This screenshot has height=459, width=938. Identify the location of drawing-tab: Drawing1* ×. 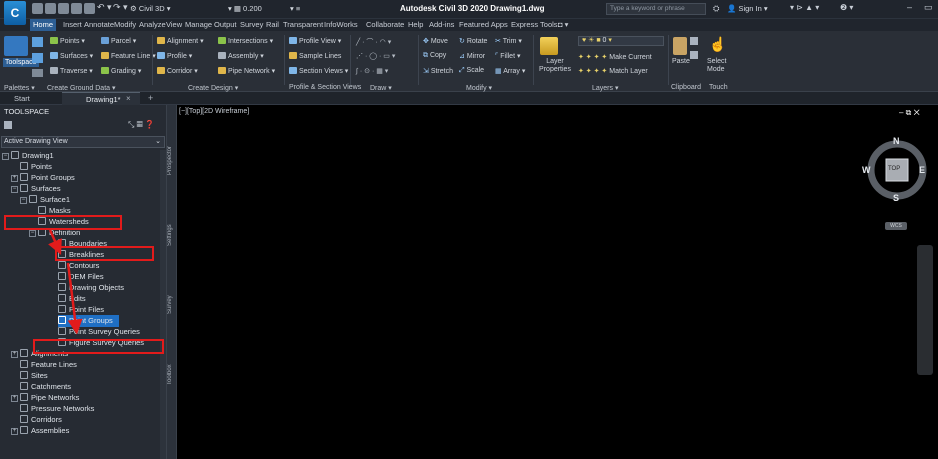
(101, 98).